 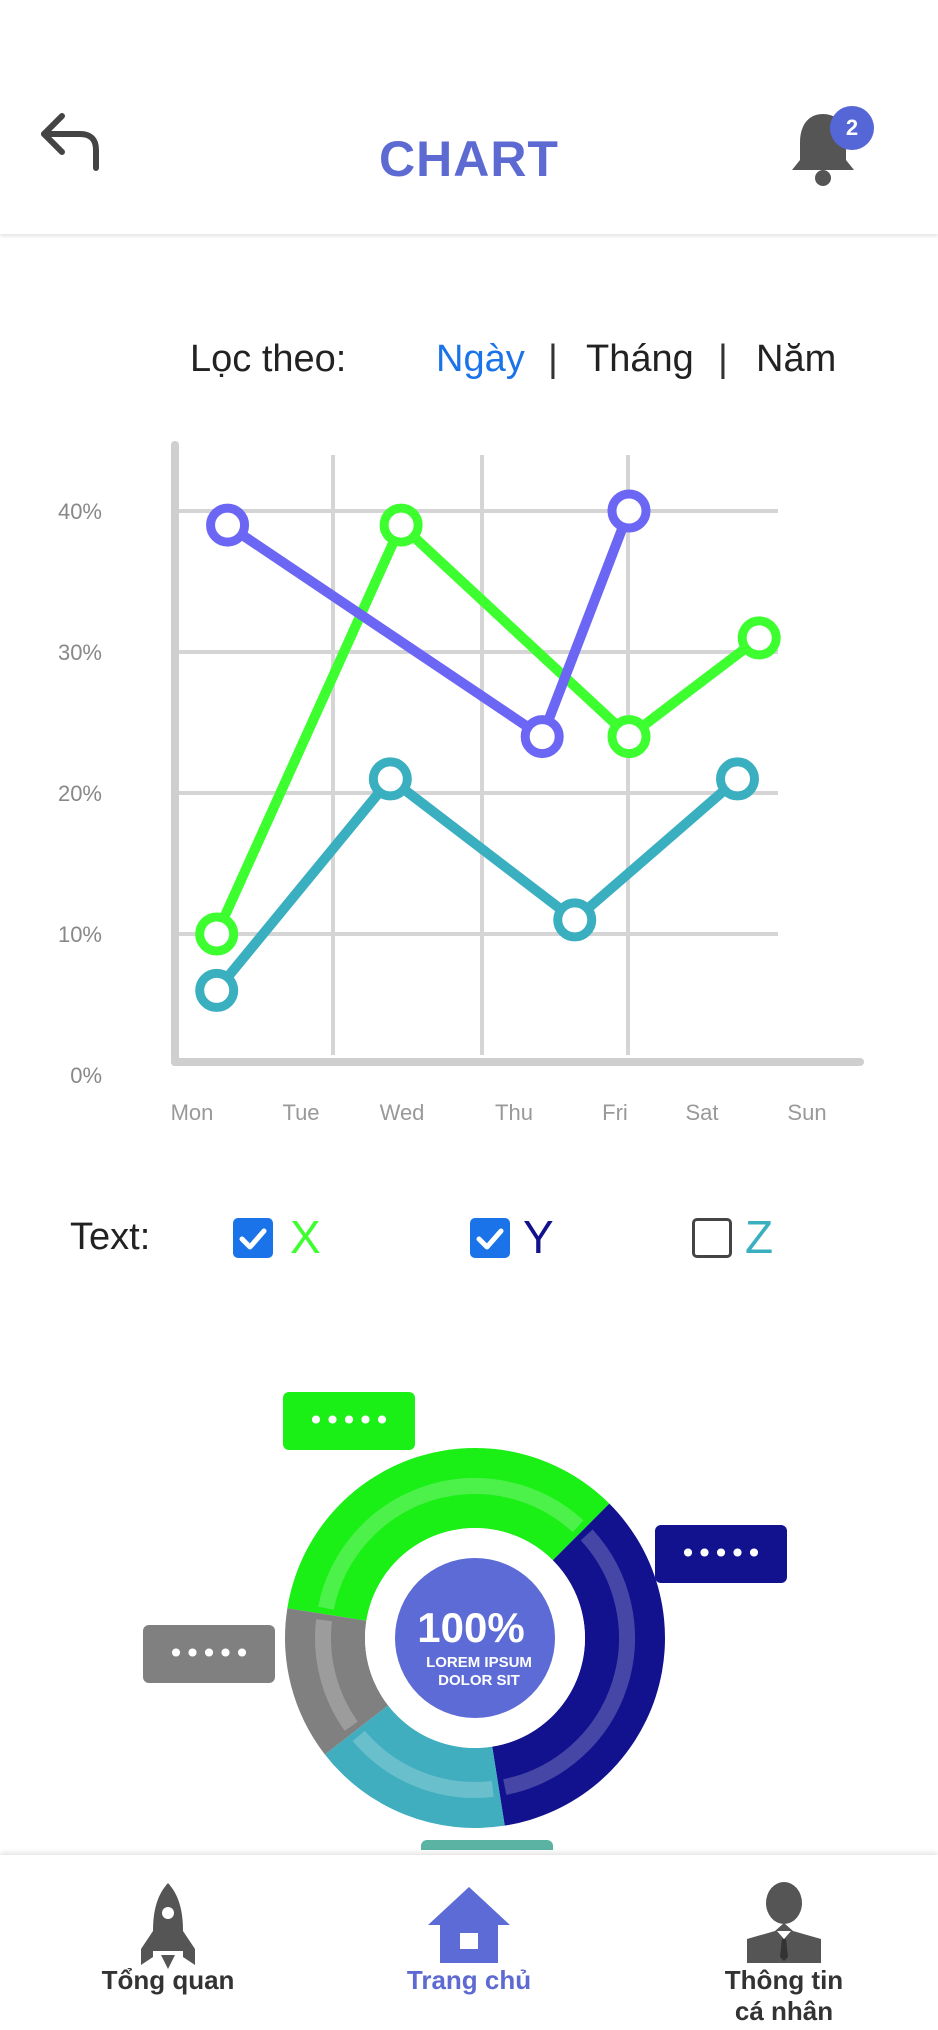 What do you see at coordinates (852, 128) in the screenshot?
I see `notification-badge: 2` at bounding box center [852, 128].